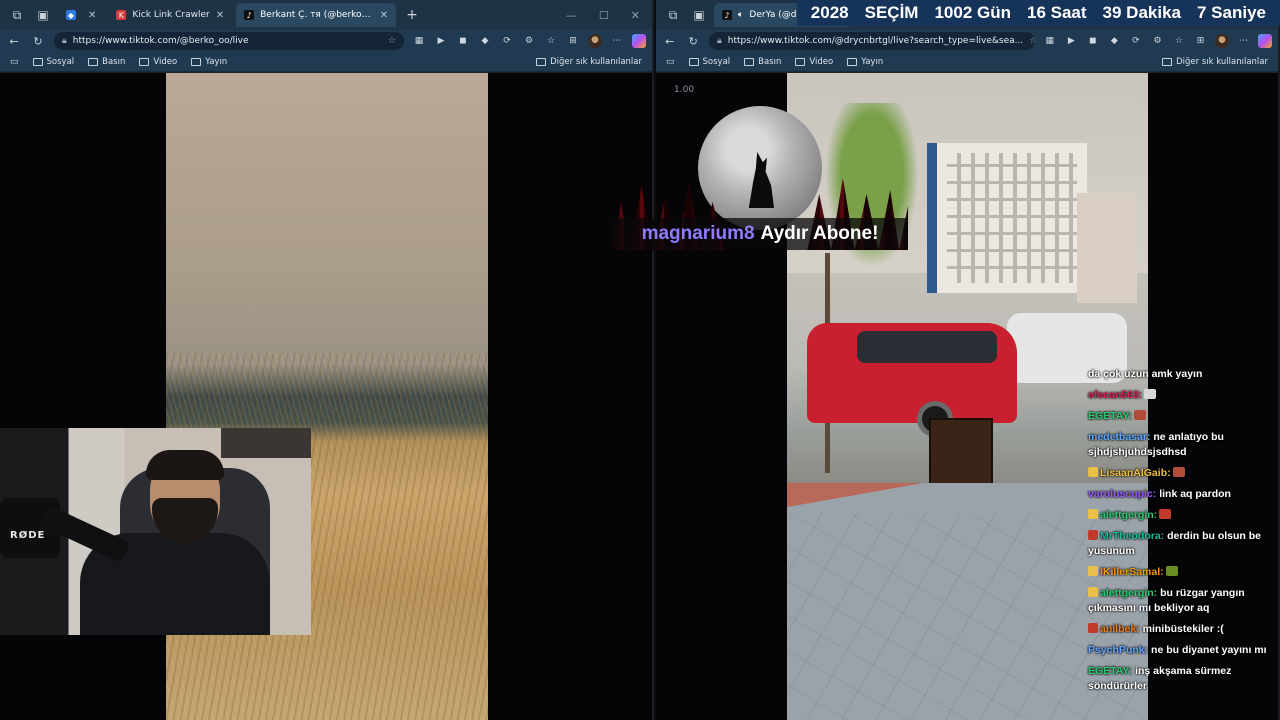  I want to click on chat-username: PsychPunk:, so click(1118, 650).